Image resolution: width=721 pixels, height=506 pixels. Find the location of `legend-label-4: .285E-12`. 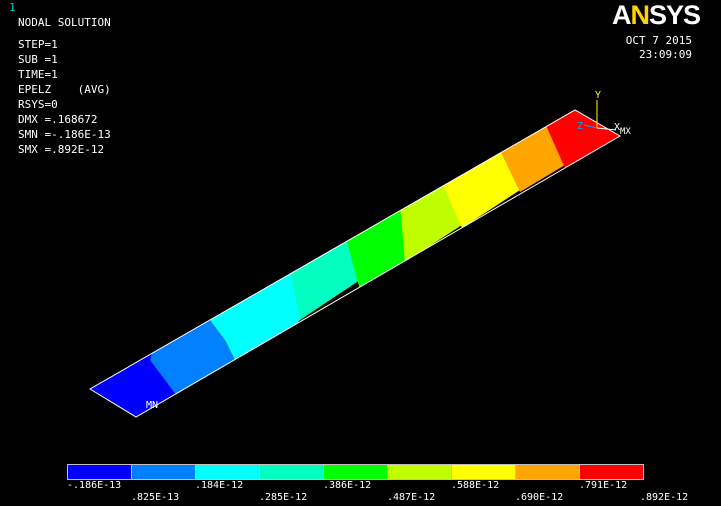

legend-label-4: .285E-12 is located at coordinates (283, 497).